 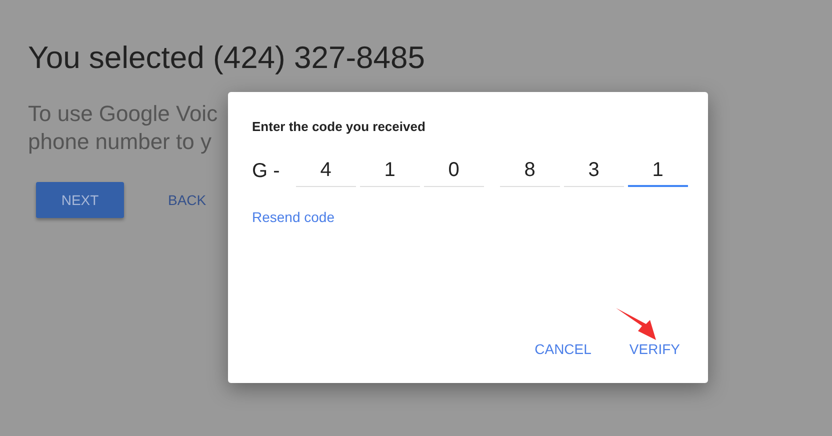 I want to click on code-prefix: G -, so click(x=266, y=171).